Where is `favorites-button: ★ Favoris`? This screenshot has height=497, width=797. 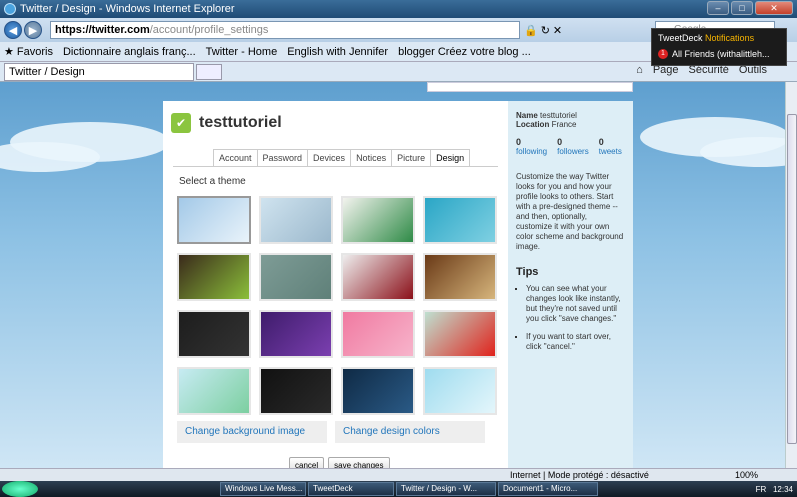 favorites-button: ★ Favoris is located at coordinates (28, 51).